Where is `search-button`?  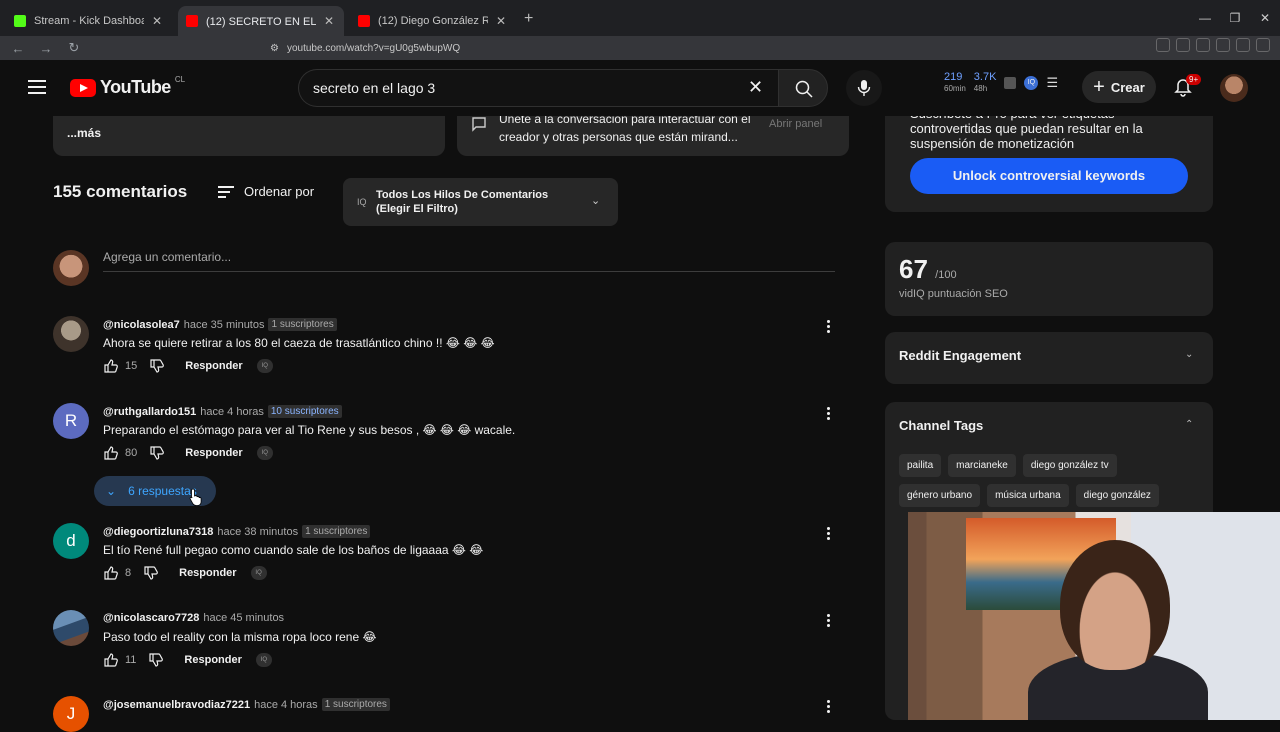
search-button is located at coordinates (803, 88).